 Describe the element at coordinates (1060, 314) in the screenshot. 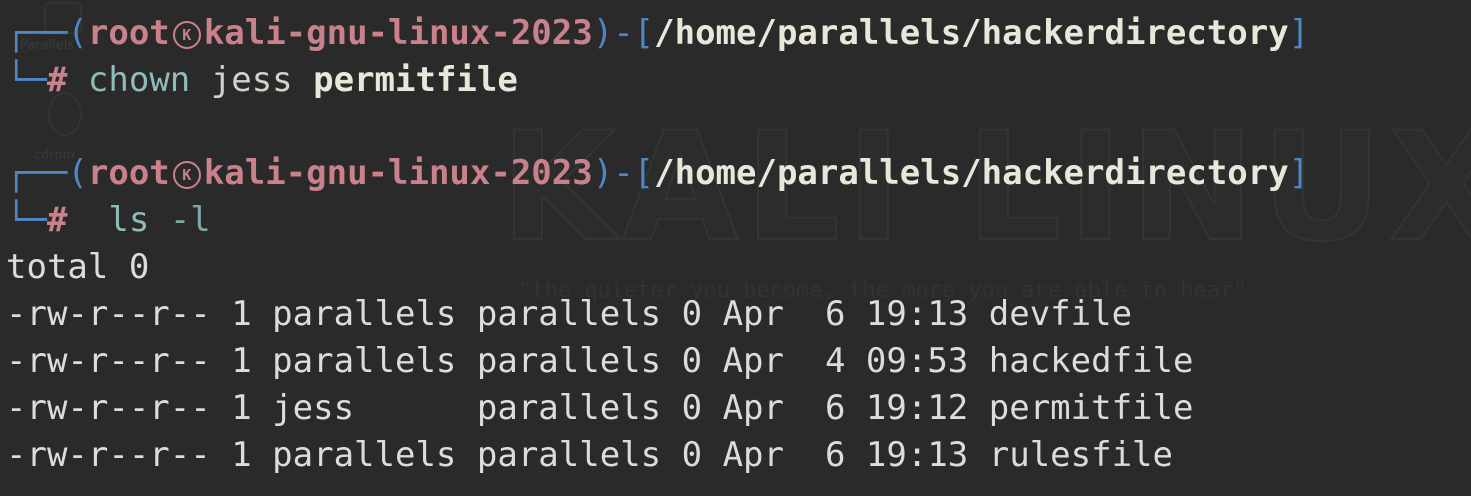

I see `listing-filename: devfile` at that location.